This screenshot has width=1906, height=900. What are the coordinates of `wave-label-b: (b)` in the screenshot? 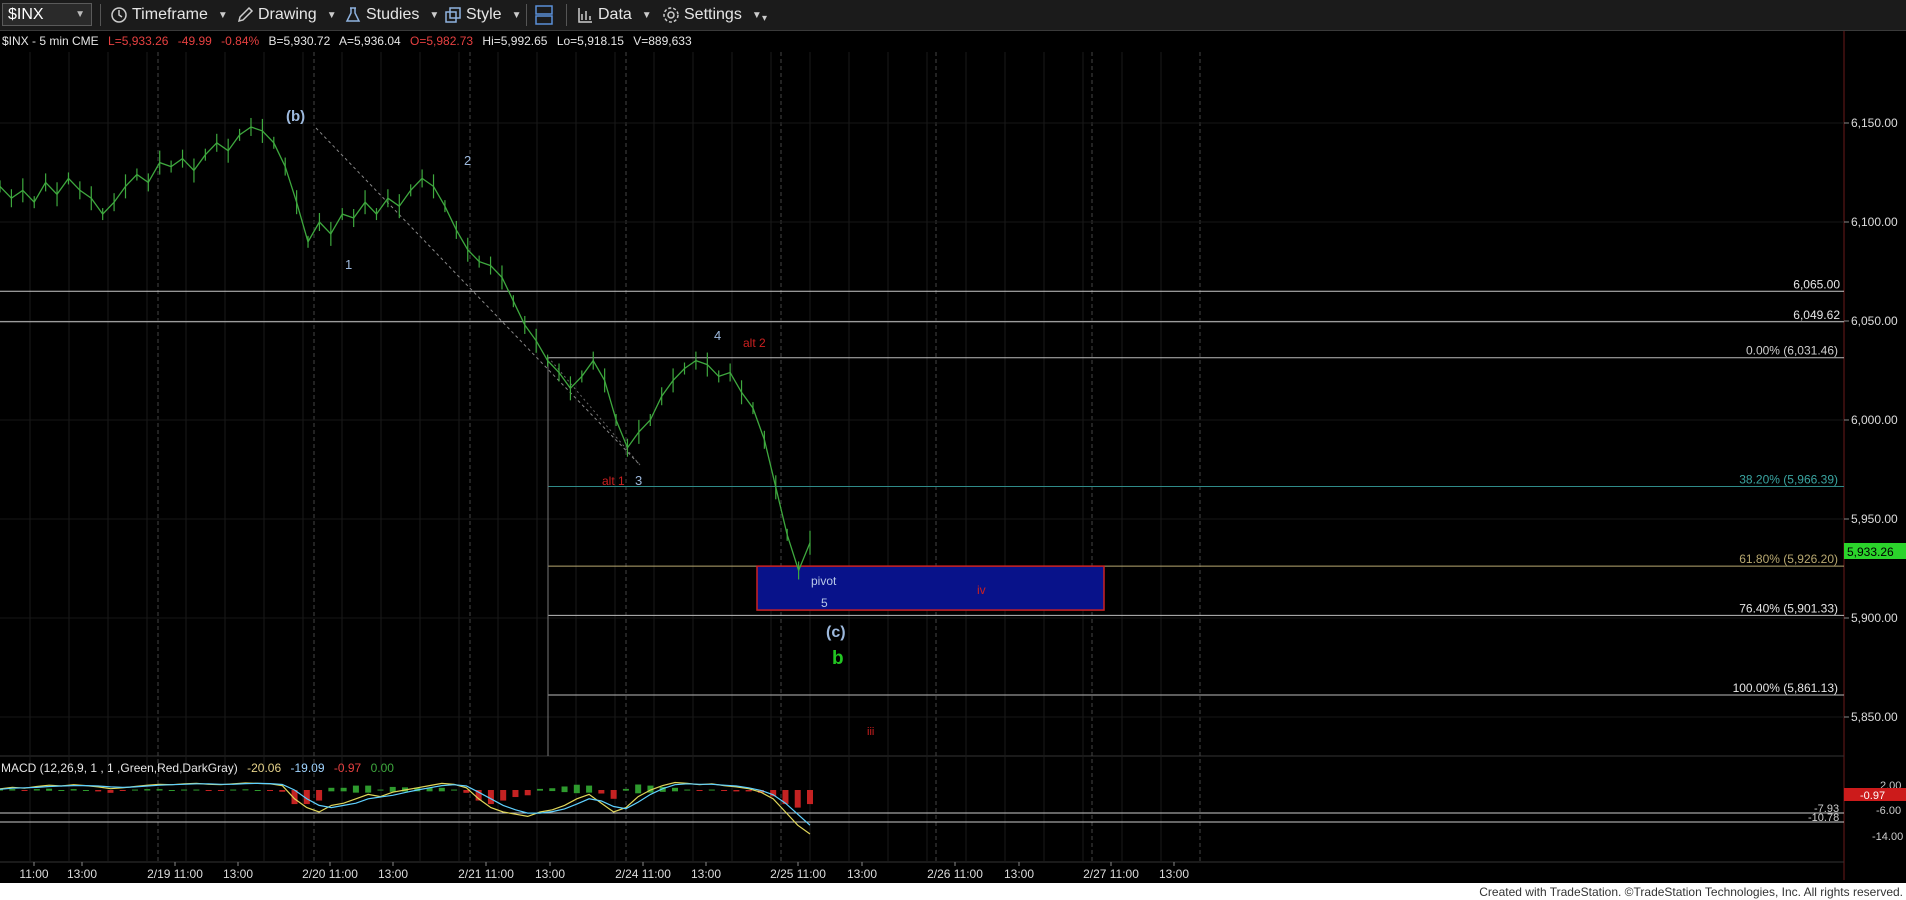 It's located at (295, 116).